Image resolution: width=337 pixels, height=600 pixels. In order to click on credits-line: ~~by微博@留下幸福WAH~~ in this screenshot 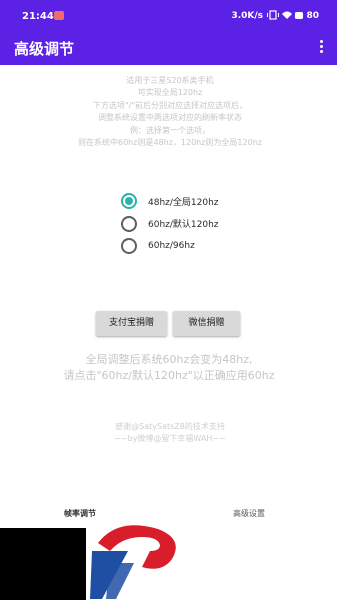, I will do `click(170, 438)`.